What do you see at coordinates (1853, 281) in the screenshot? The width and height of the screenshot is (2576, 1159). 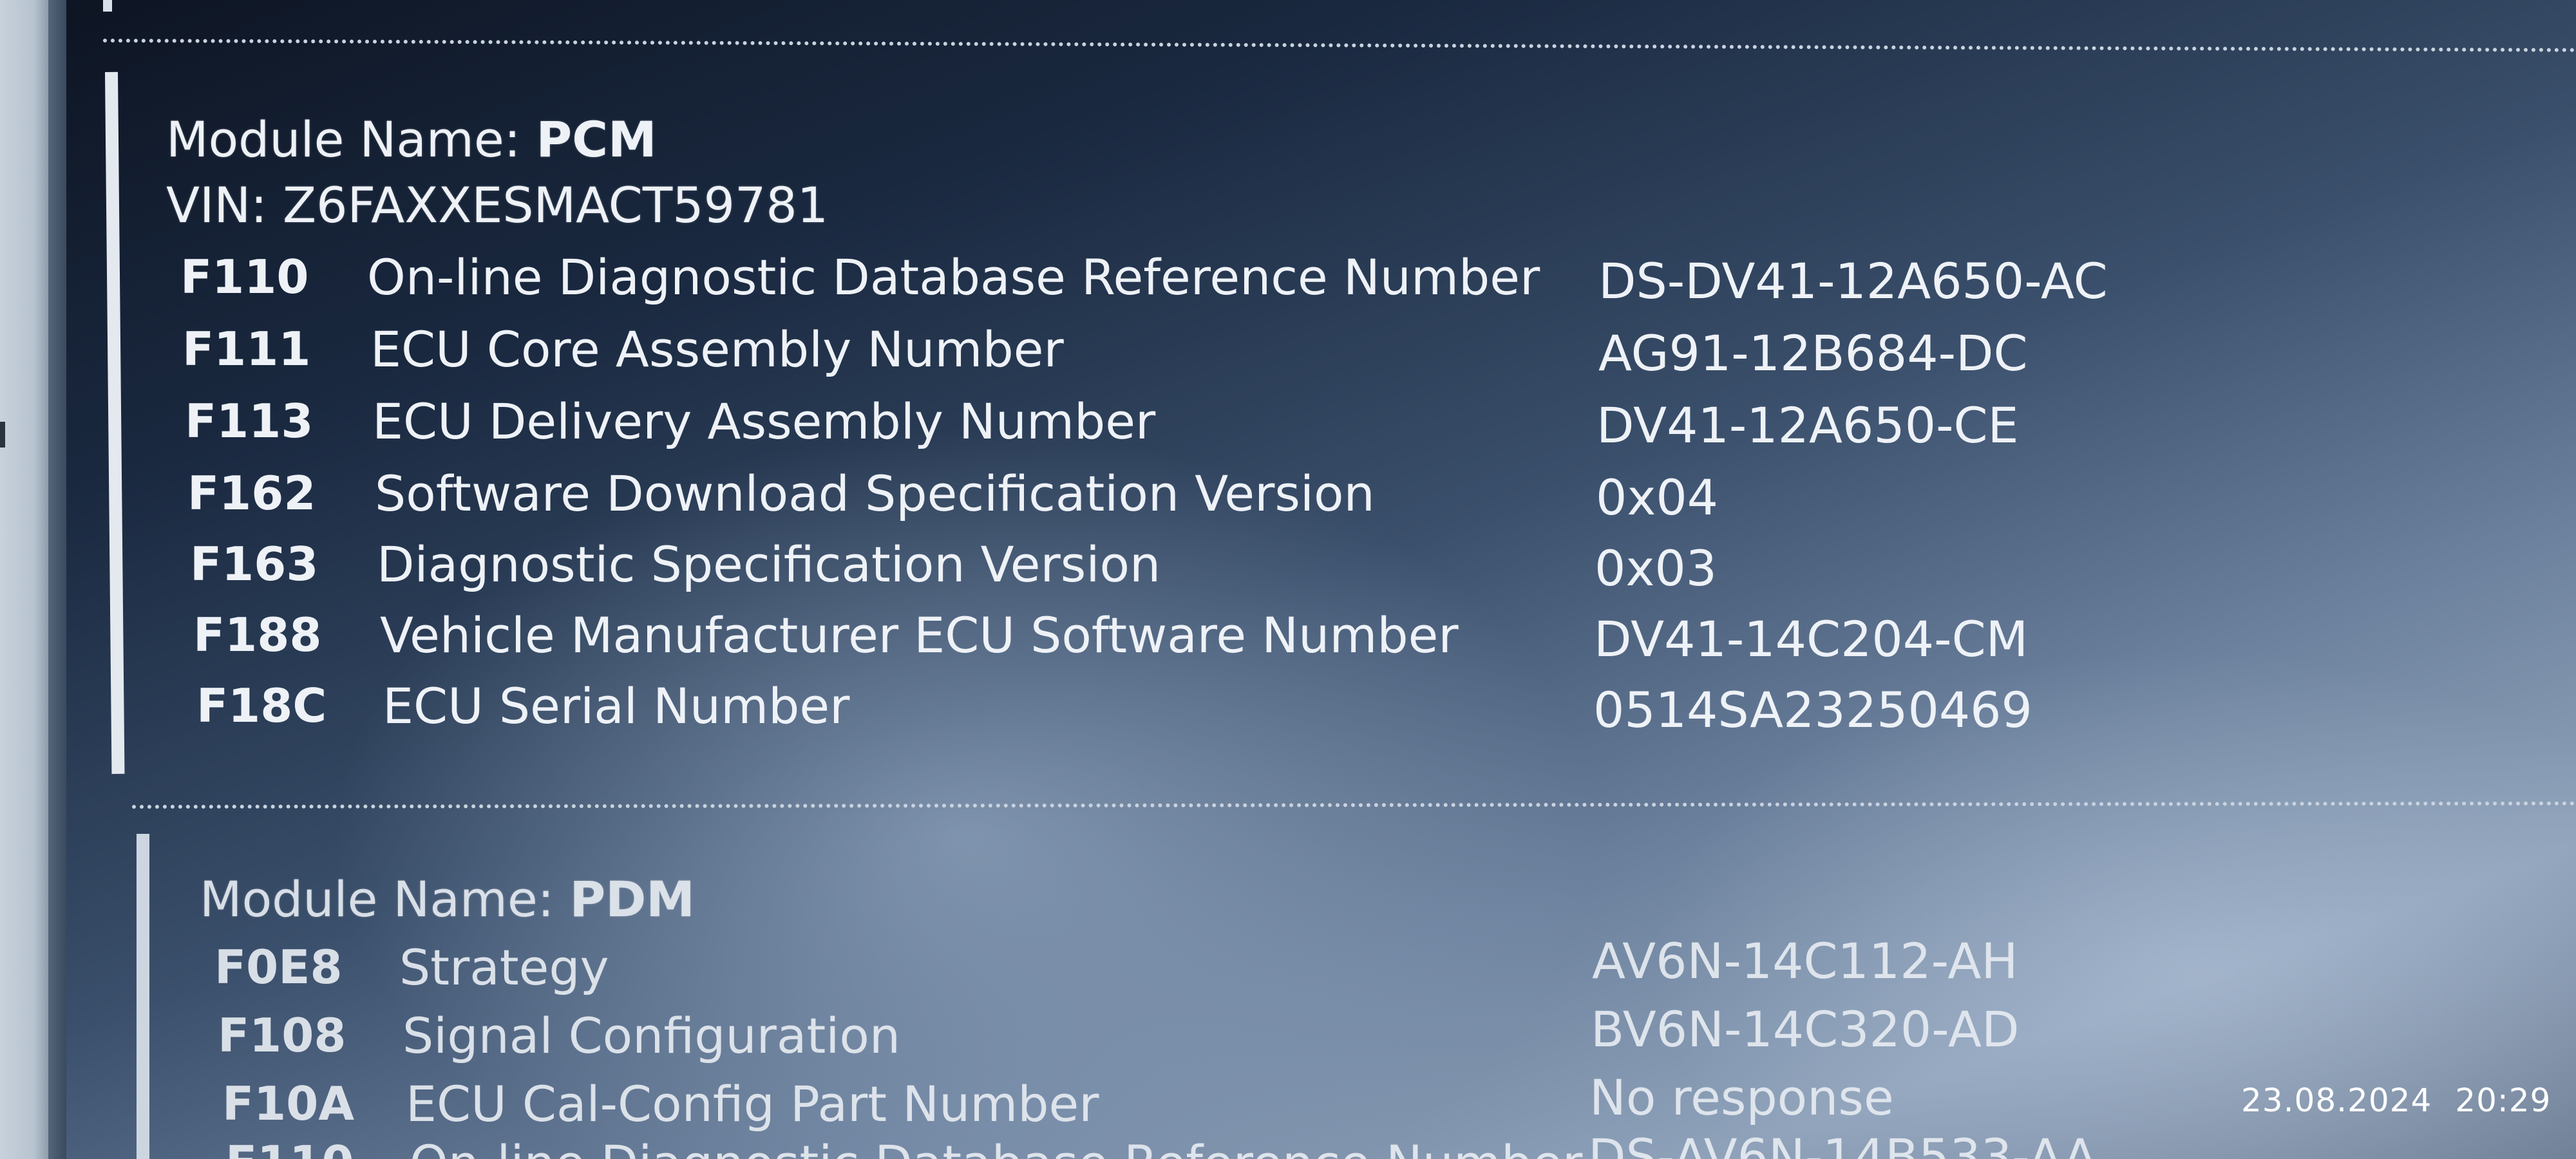 I see `row-value: DS-DV41-12A650-AC` at bounding box center [1853, 281].